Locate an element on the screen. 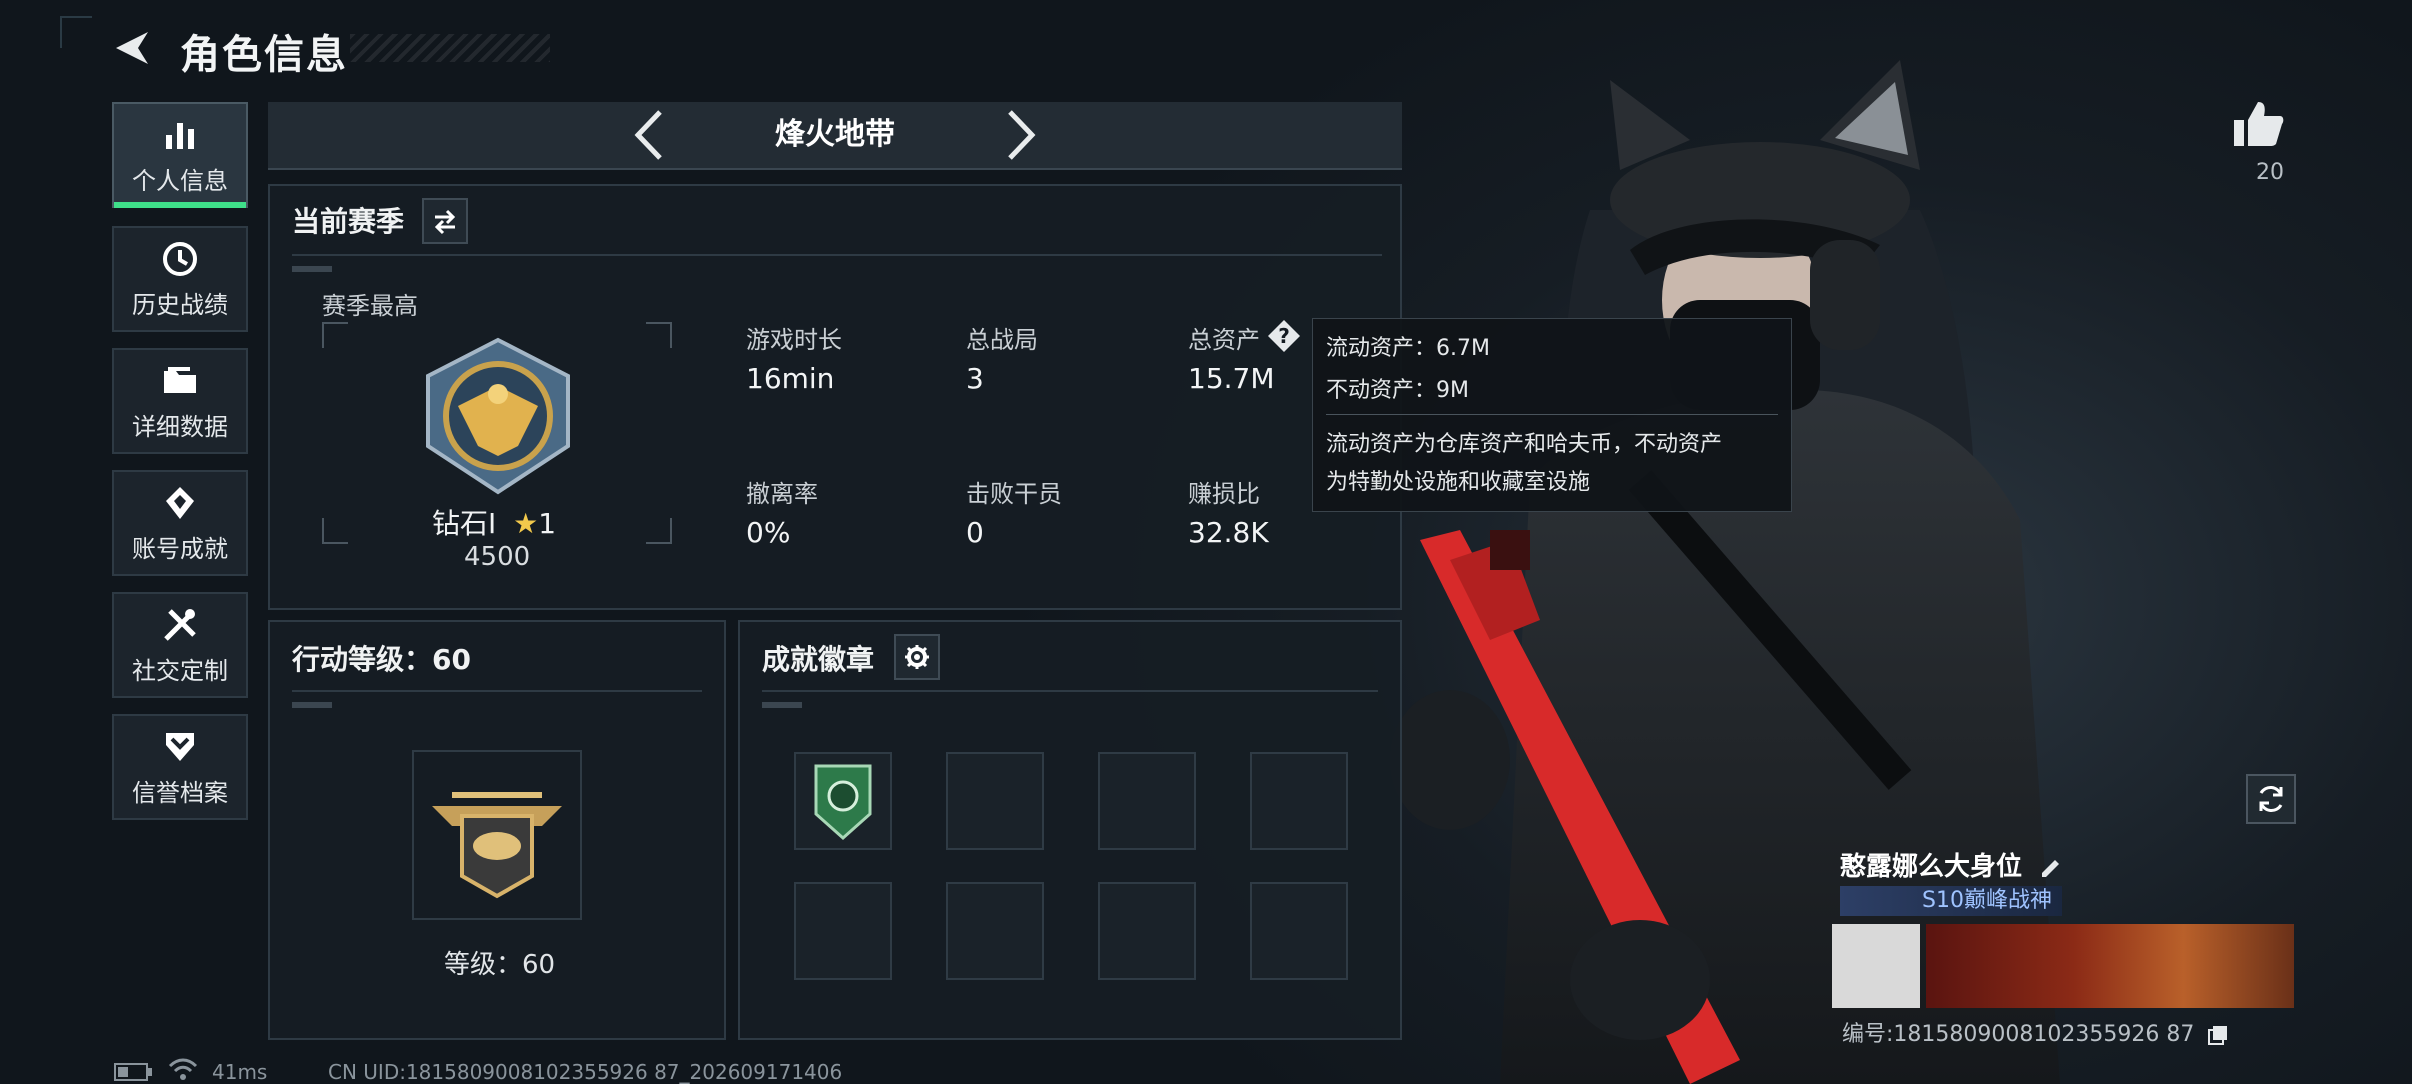 This screenshot has width=2412, height=1084. rank-score: 4500 is located at coordinates (497, 557).